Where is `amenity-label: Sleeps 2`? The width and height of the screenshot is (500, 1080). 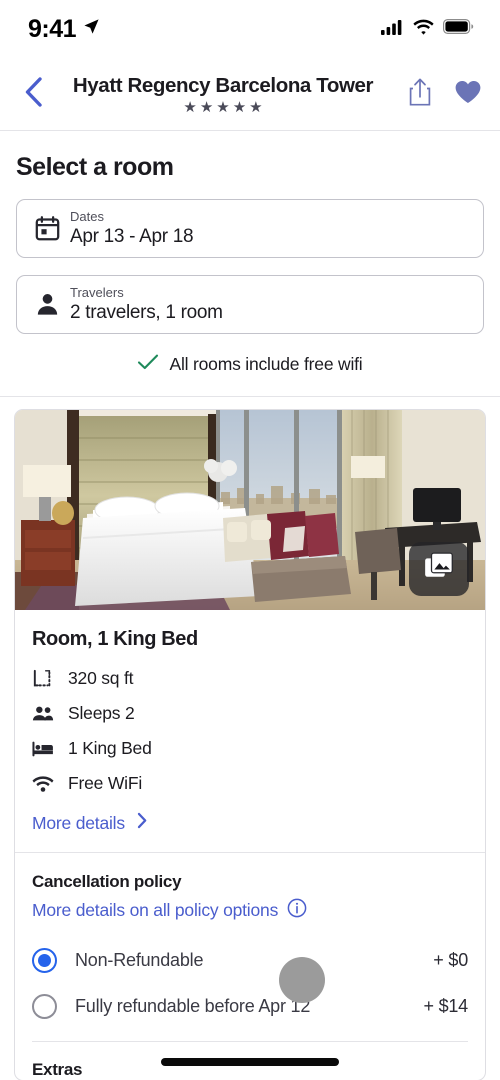 amenity-label: Sleeps 2 is located at coordinates (101, 713).